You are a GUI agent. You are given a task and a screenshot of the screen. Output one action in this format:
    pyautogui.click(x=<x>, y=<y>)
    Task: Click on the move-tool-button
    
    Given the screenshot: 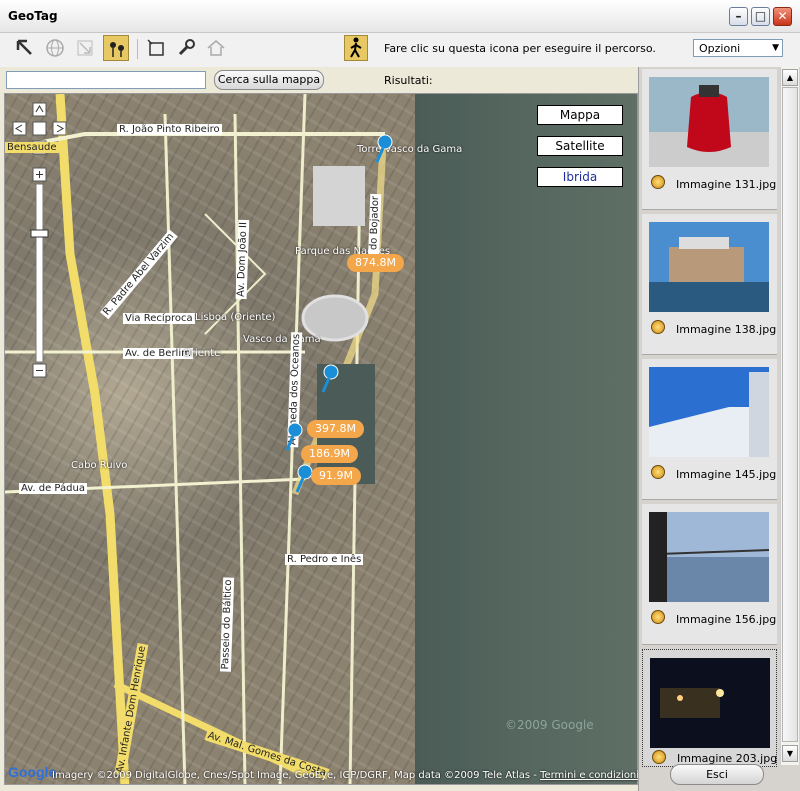 What is the action you would take?
    pyautogui.click(x=85, y=48)
    